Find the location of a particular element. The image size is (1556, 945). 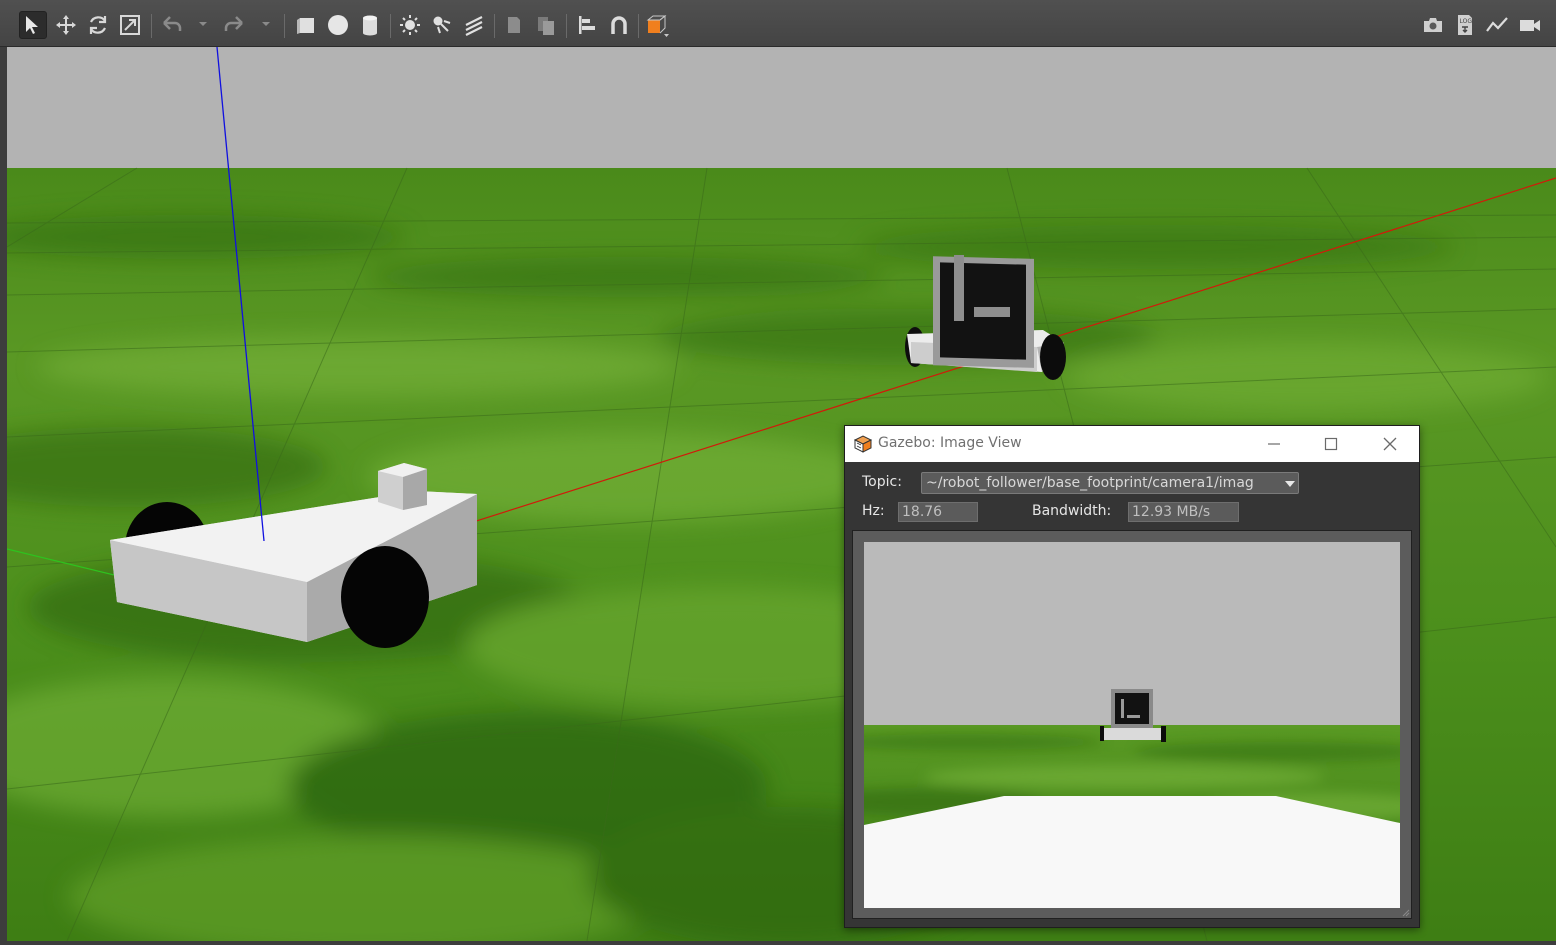

align-icon is located at coordinates (587, 25).